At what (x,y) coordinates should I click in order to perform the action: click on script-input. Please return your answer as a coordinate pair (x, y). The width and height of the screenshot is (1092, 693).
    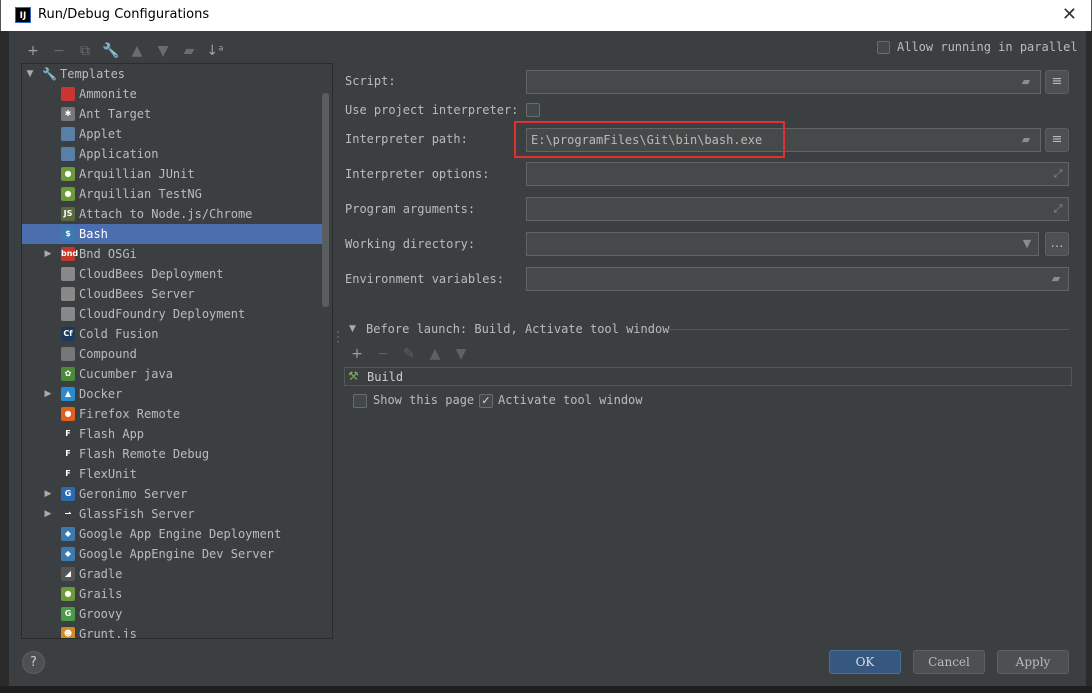
    Looking at the image, I should click on (783, 82).